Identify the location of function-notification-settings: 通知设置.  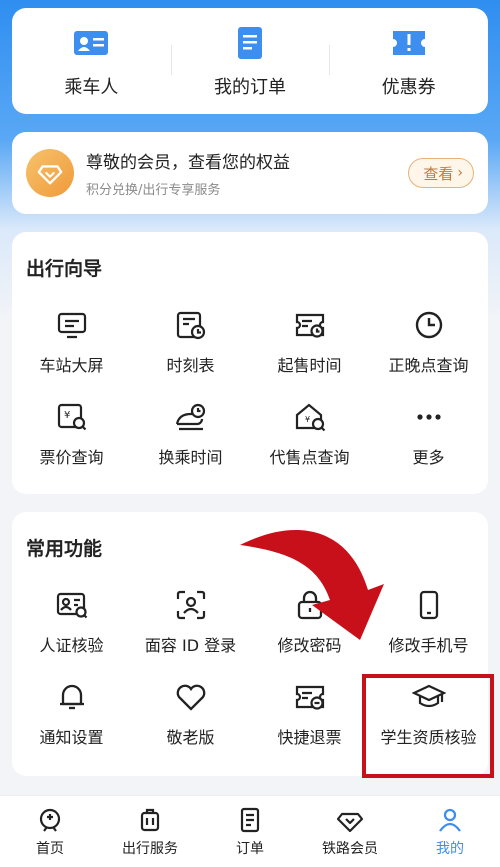
(71, 714).